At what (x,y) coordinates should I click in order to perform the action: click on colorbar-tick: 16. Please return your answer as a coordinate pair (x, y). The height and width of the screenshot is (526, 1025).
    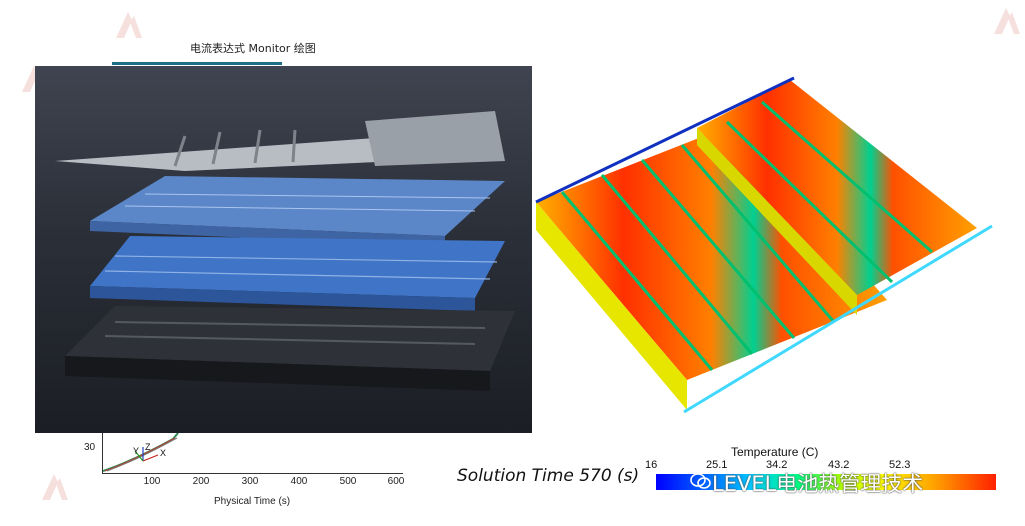
    Looking at the image, I should click on (651, 465).